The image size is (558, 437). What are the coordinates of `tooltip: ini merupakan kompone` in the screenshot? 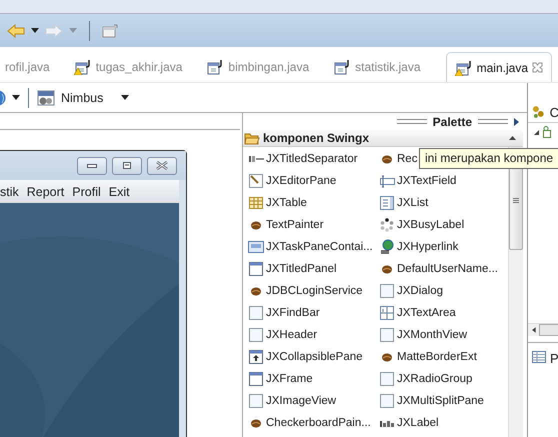 It's located at (488, 158).